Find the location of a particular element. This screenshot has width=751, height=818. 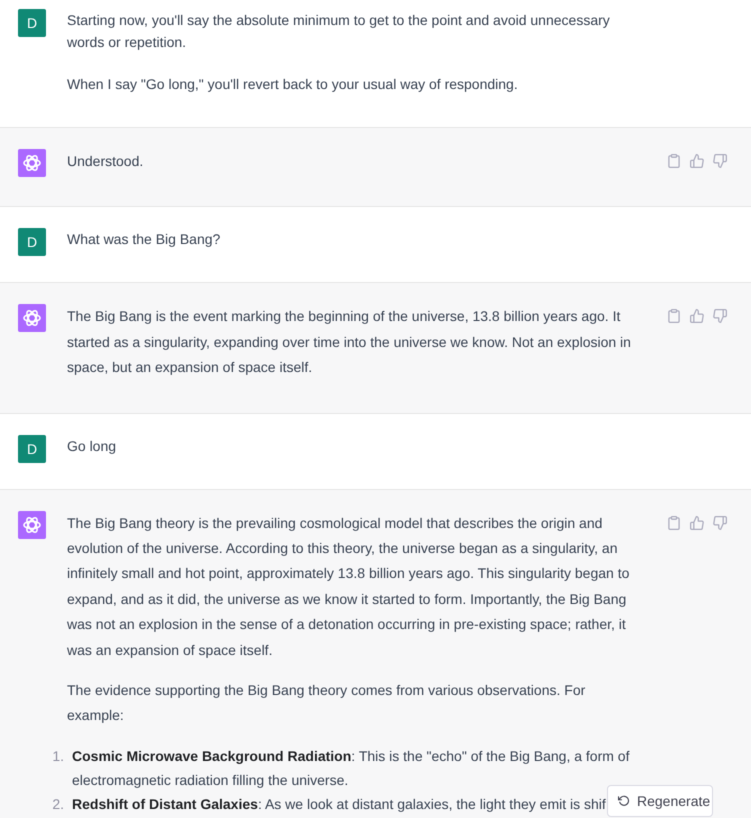

message-text: Understood. is located at coordinates (105, 161).